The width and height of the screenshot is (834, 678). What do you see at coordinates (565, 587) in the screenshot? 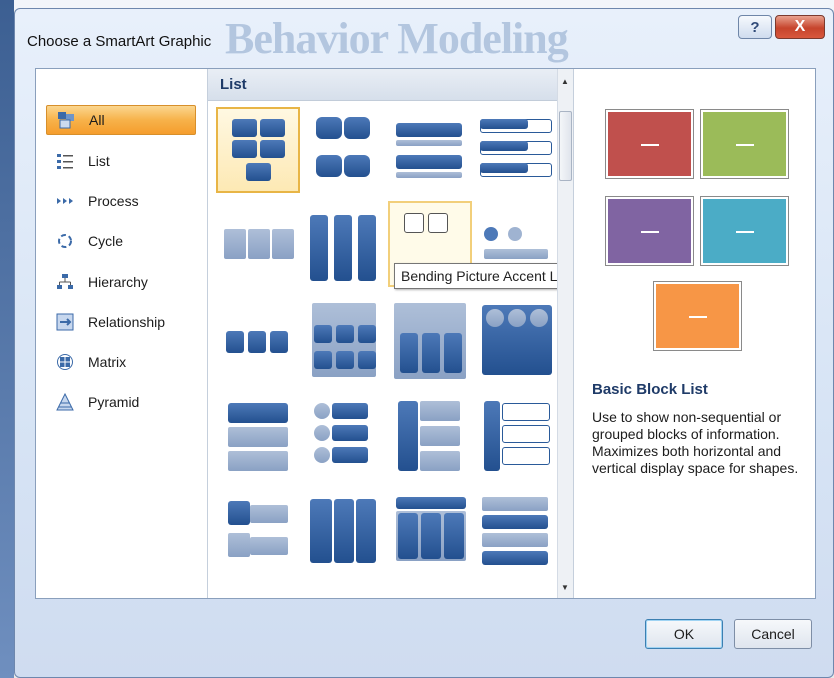
I see `scroll-down-icon: ▼` at bounding box center [565, 587].